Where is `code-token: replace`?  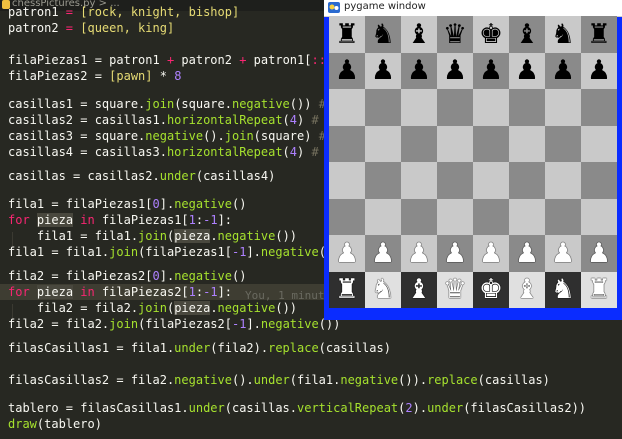 code-token: replace is located at coordinates (293, 348).